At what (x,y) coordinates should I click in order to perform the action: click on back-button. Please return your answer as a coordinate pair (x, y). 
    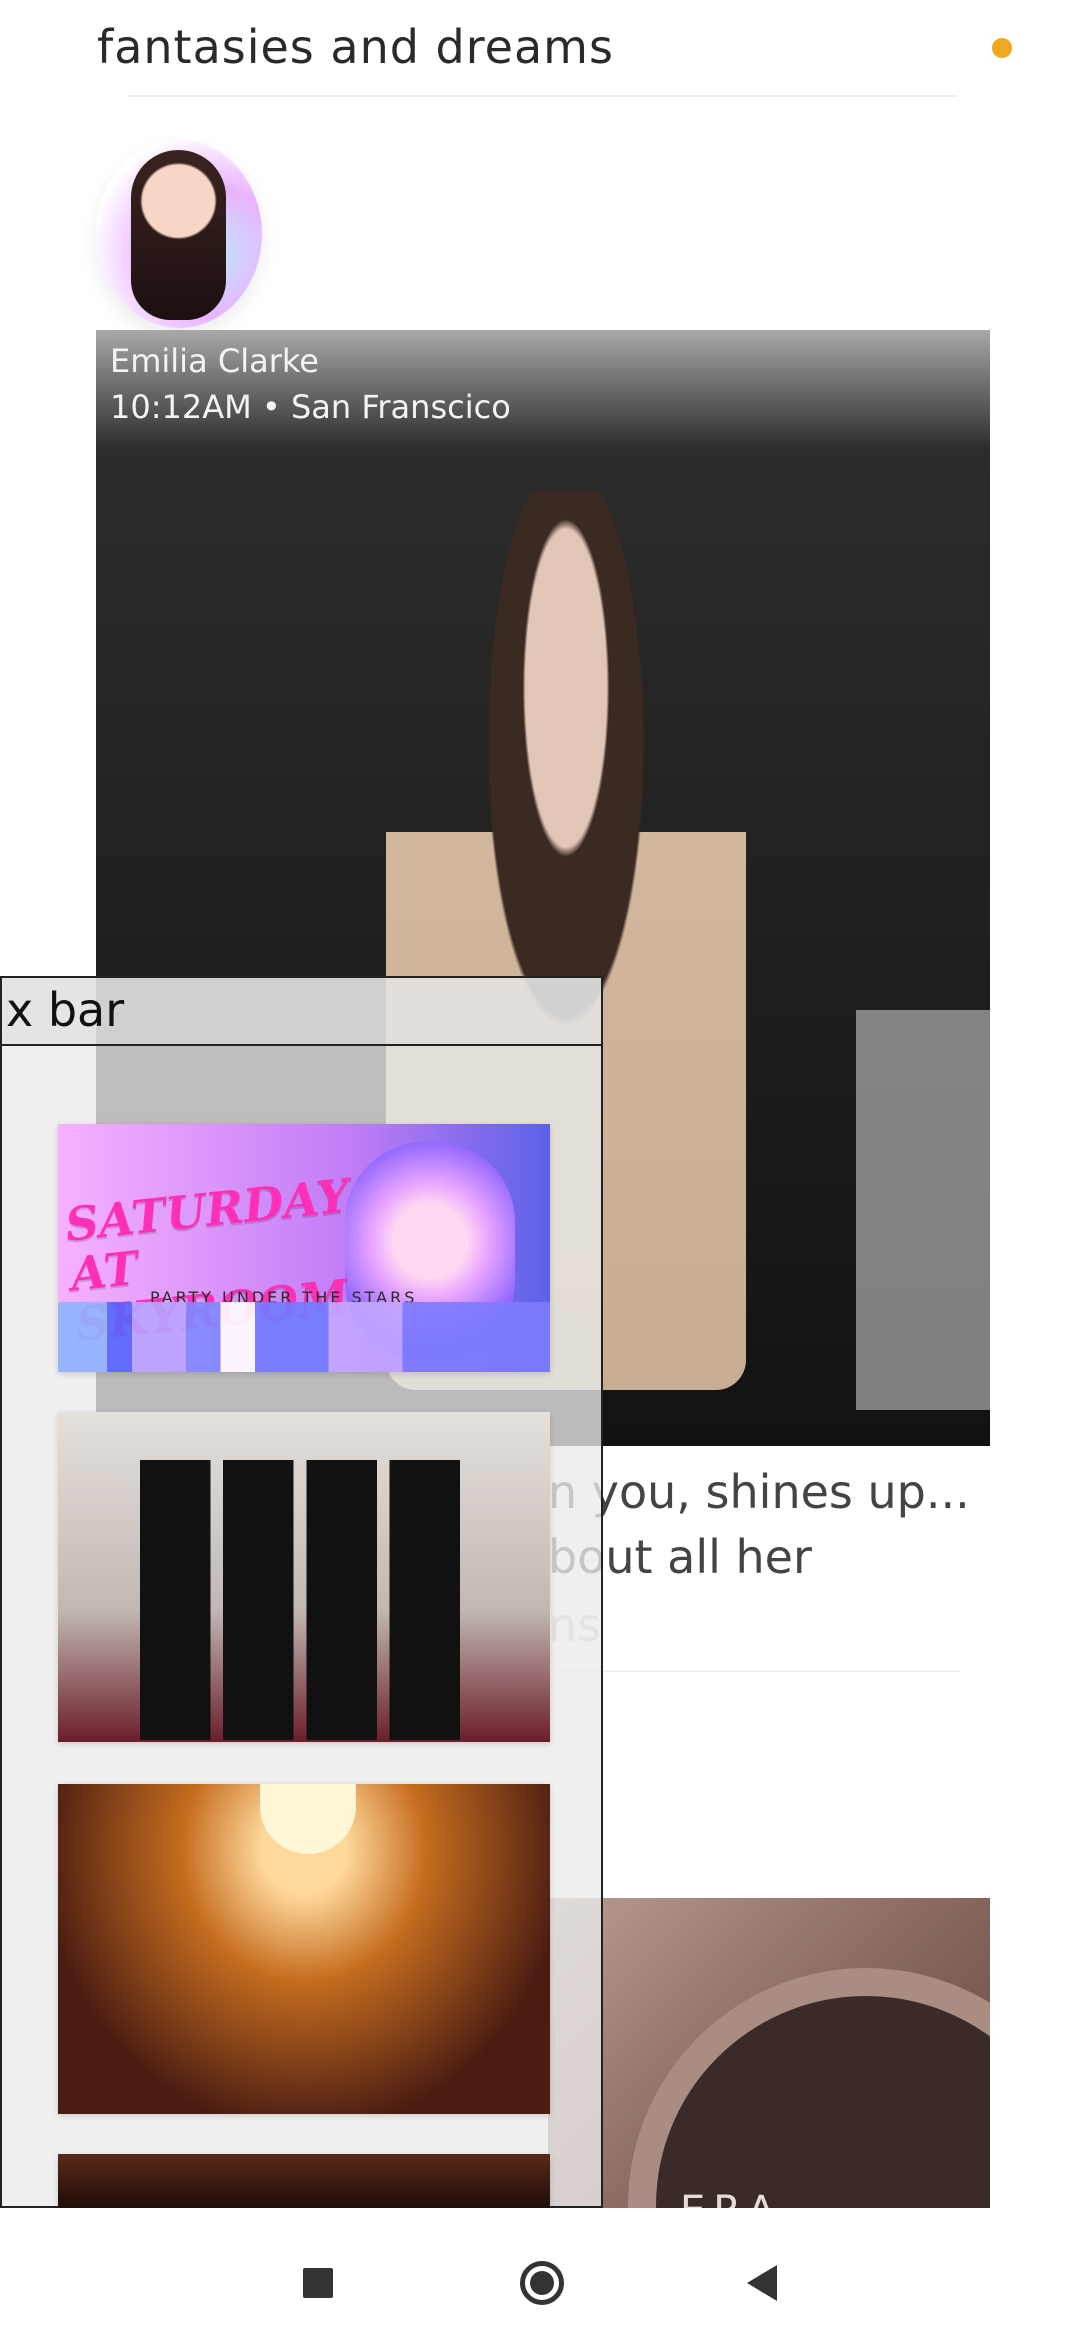
    Looking at the image, I should click on (762, 2283).